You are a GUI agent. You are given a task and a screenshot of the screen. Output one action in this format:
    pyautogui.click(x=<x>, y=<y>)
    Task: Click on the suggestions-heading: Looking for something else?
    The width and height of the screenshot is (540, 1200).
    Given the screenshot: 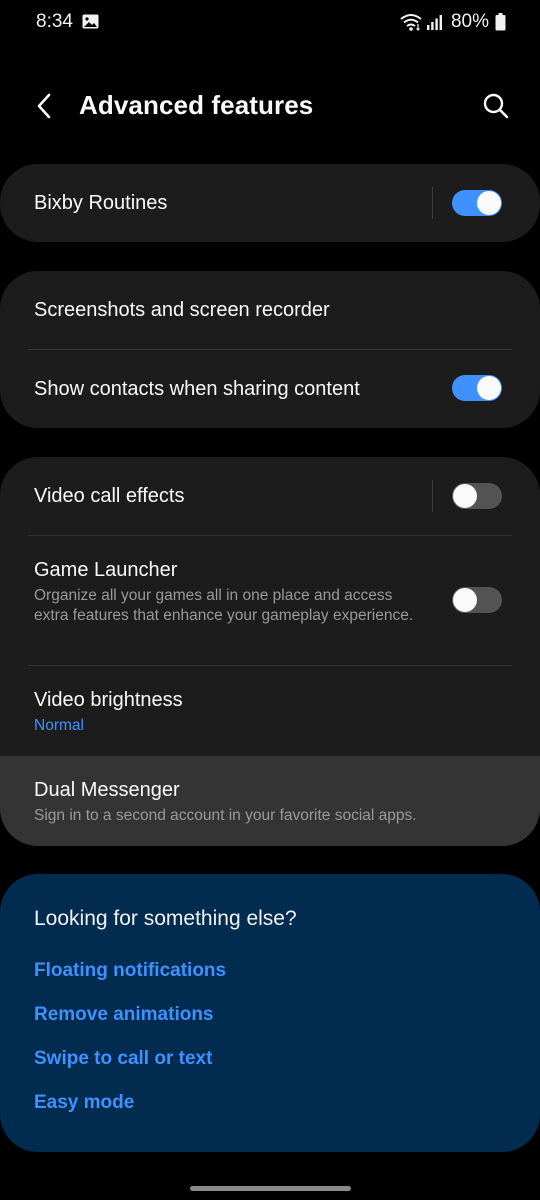 What is the action you would take?
    pyautogui.click(x=165, y=918)
    